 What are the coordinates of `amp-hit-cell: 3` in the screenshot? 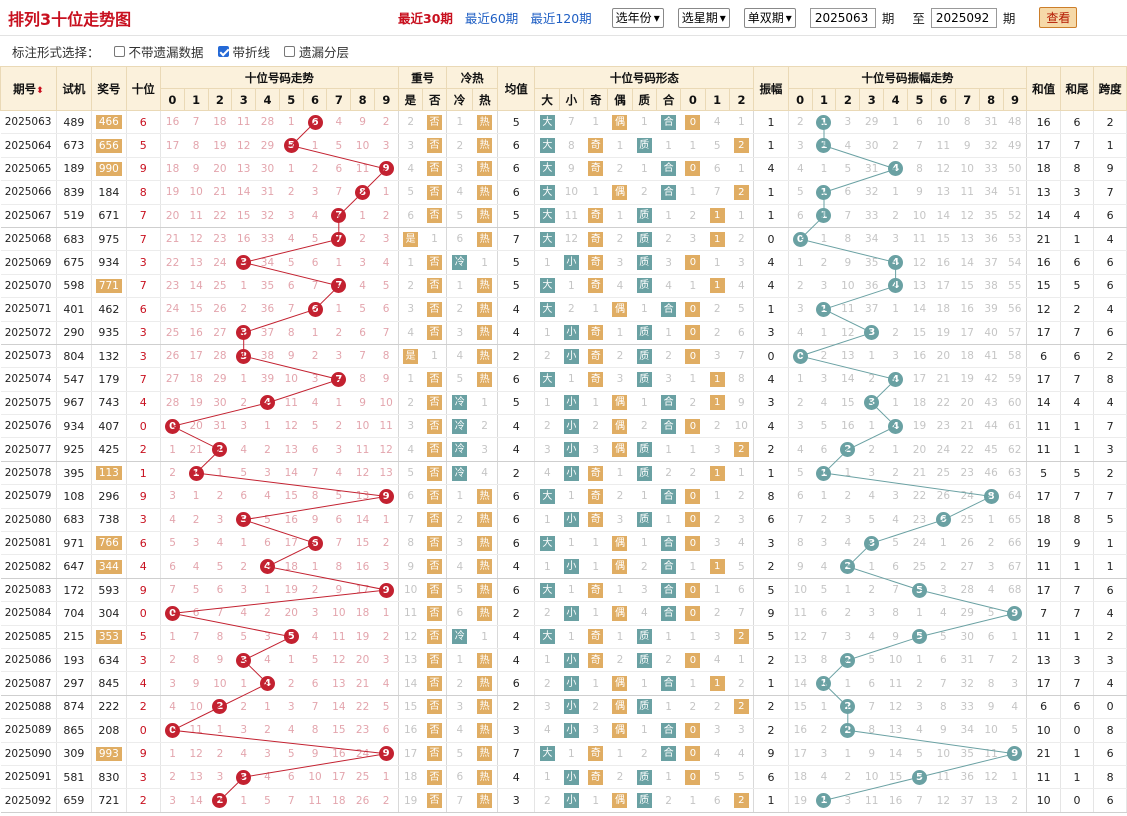 It's located at (871, 543).